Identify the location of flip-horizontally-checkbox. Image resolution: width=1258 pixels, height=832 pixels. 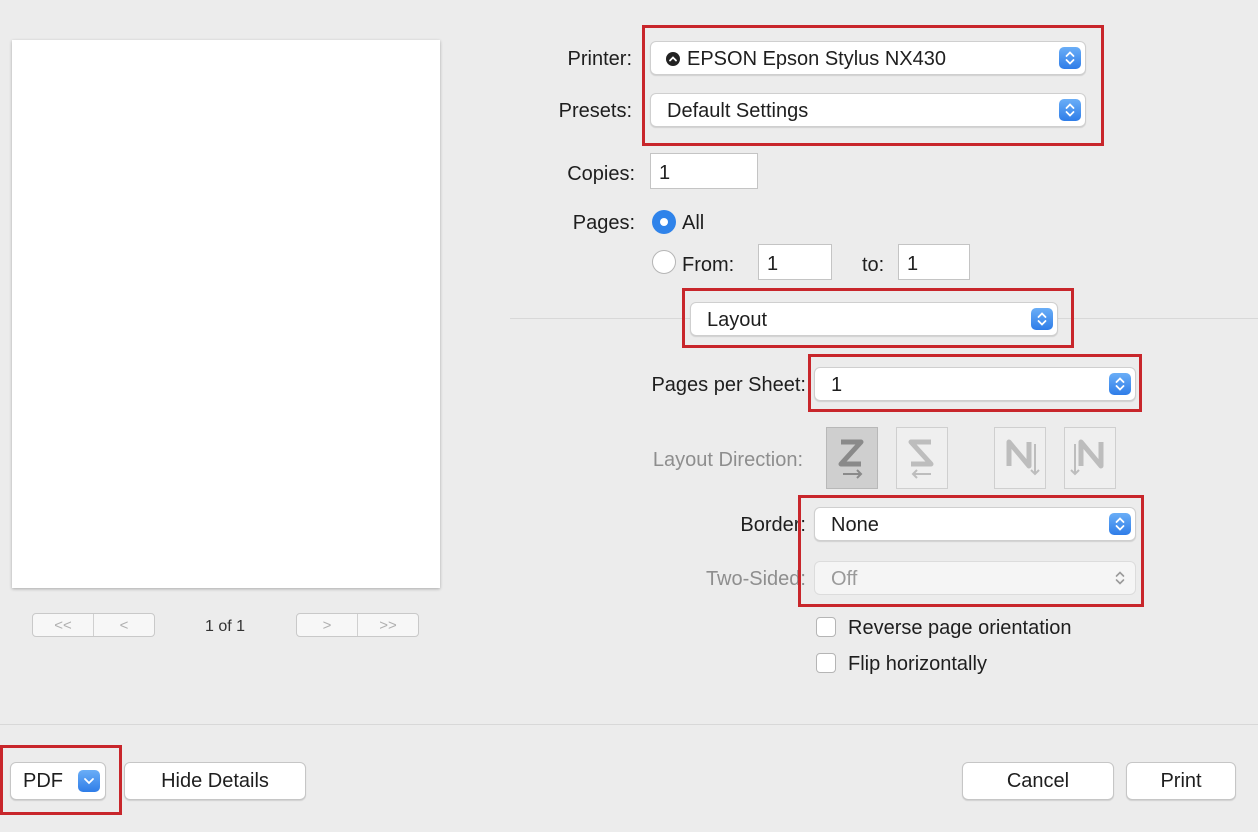
(826, 663).